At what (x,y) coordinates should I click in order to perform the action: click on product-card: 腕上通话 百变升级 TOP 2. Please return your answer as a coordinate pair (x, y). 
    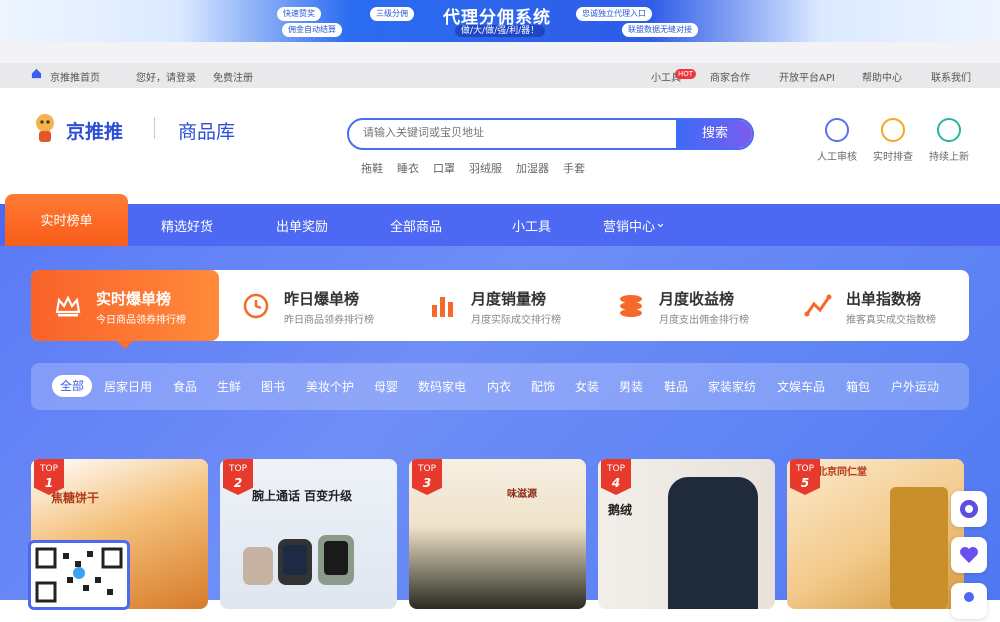
    Looking at the image, I should click on (308, 534).